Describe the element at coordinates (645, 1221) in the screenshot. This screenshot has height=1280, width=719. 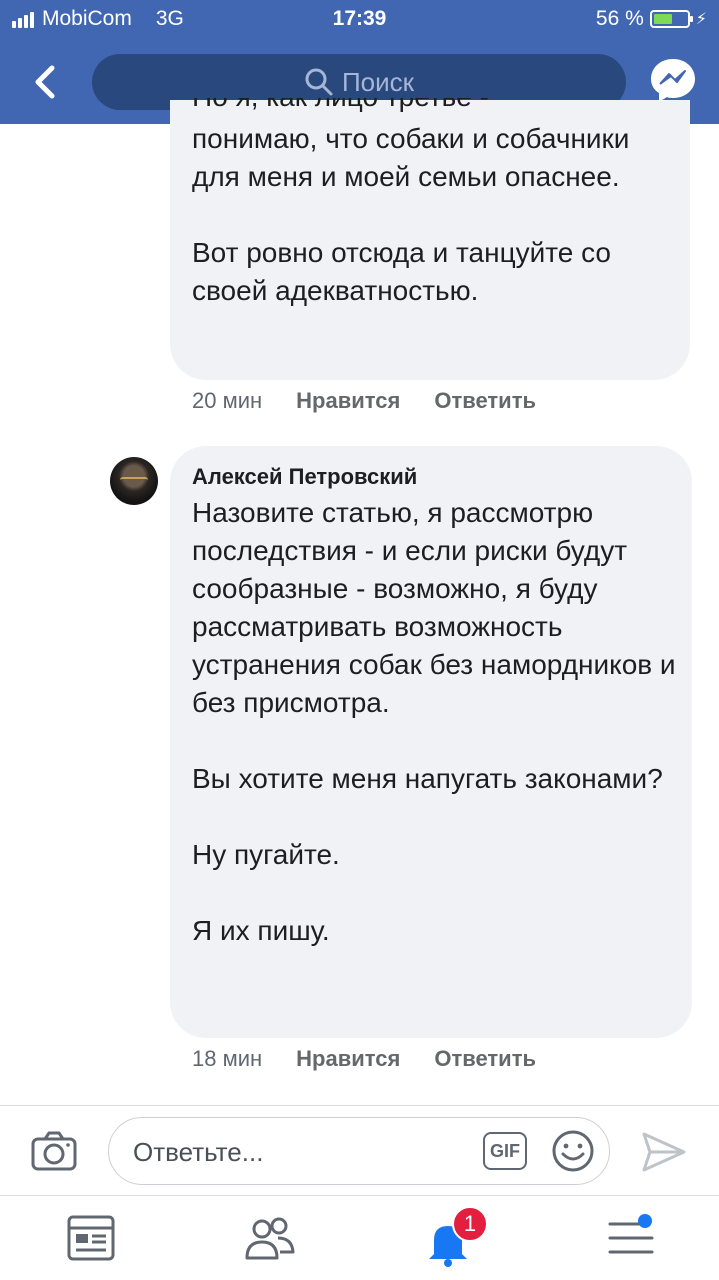
I see `menu-unread-dot` at that location.